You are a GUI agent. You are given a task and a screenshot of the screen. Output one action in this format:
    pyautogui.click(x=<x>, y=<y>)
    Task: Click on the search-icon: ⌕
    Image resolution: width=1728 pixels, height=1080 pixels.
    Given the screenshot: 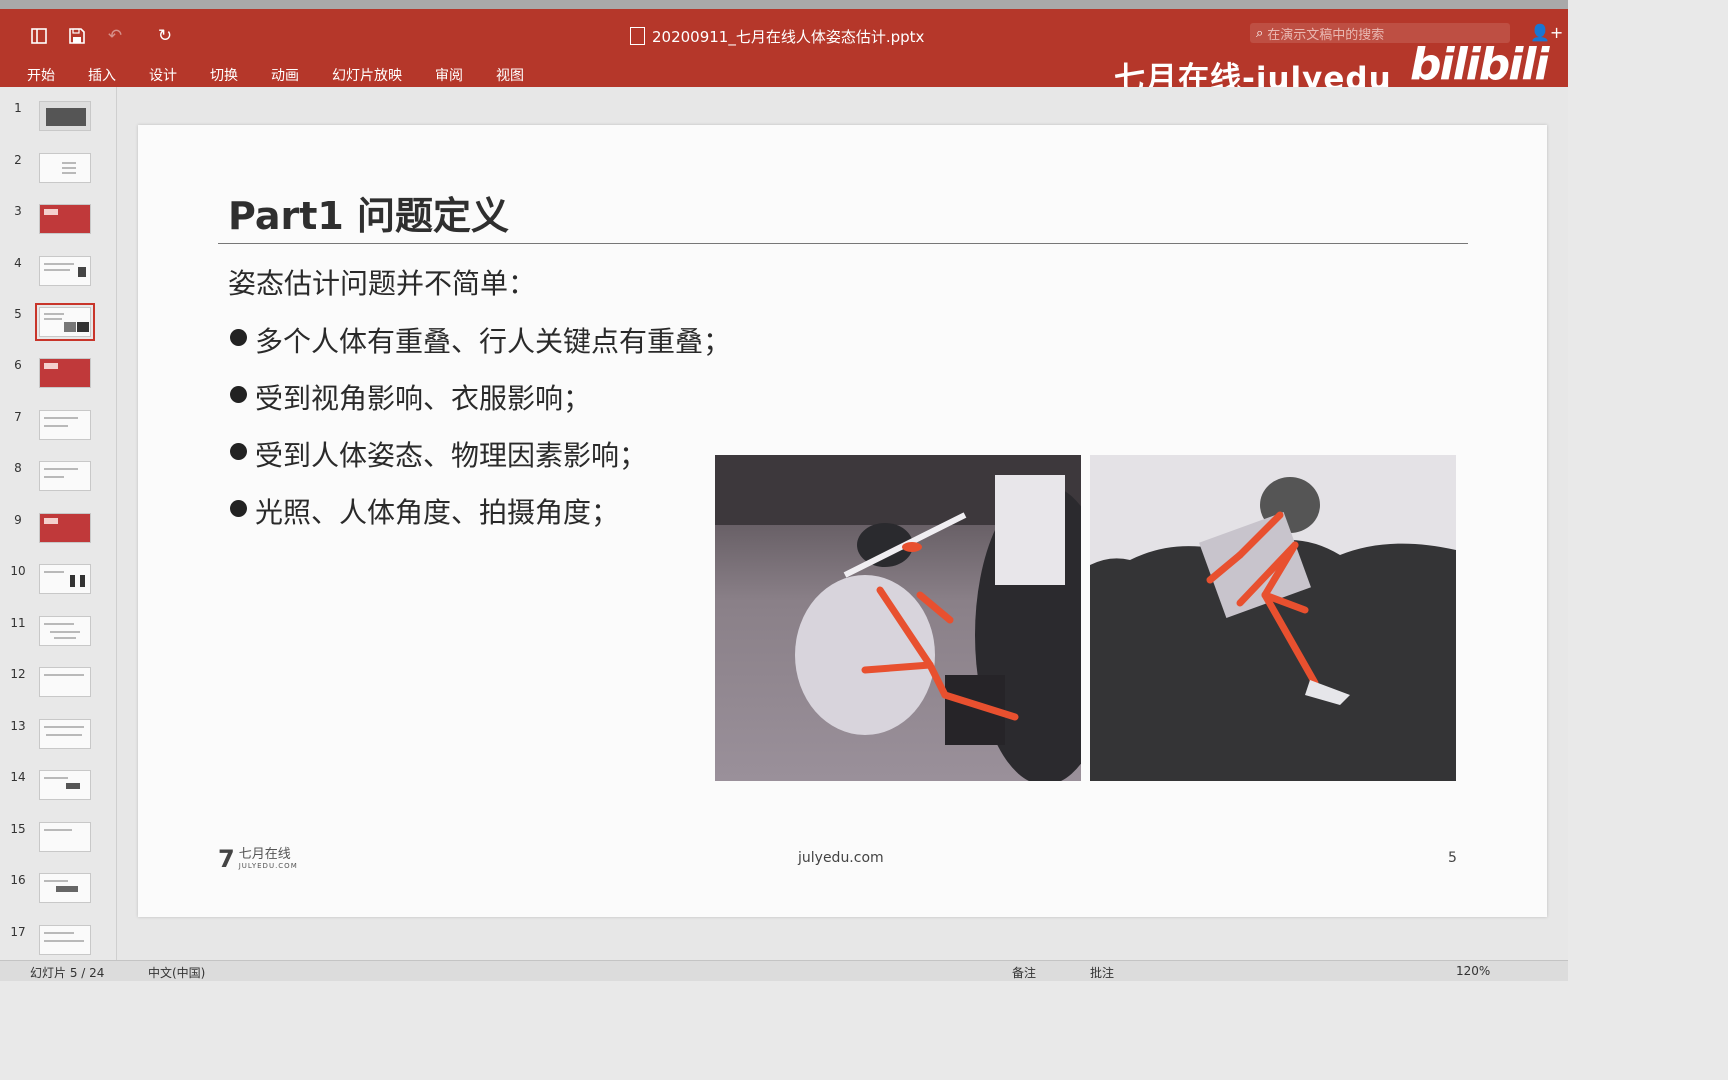 What is the action you would take?
    pyautogui.click(x=1260, y=33)
    